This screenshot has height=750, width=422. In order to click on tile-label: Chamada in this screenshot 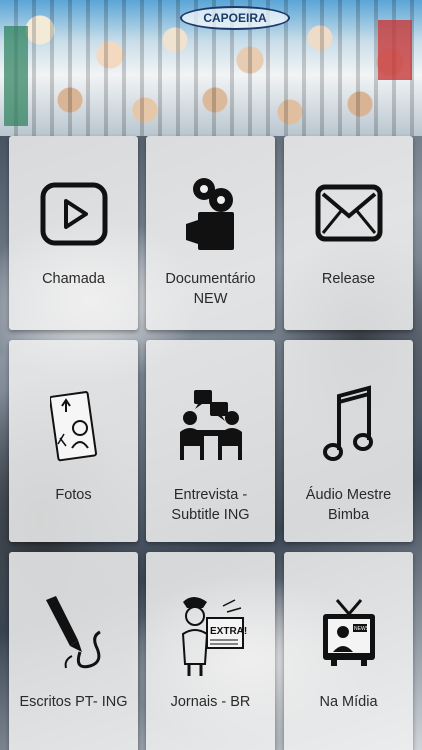, I will do `click(73, 279)`.